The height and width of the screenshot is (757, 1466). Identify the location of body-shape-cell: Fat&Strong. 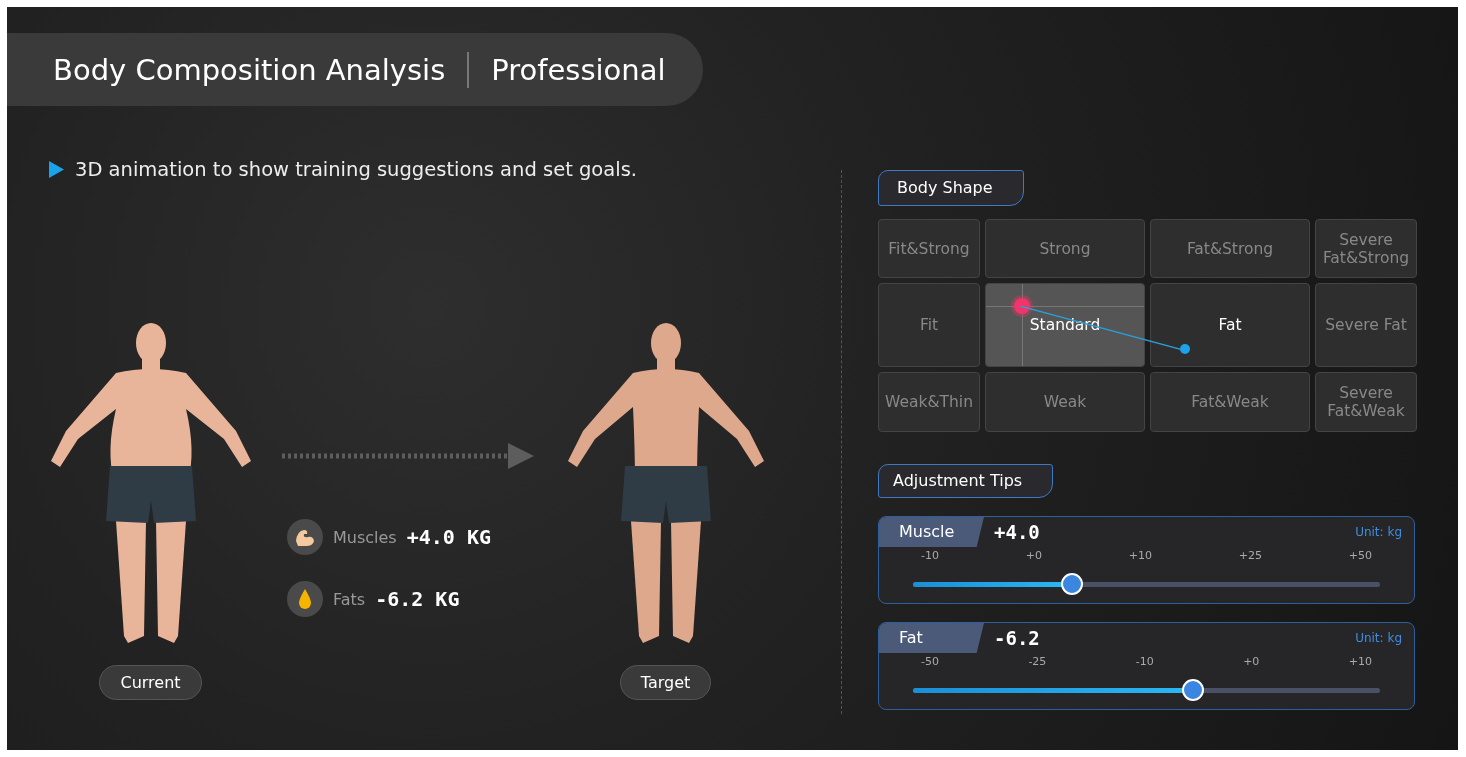
(1230, 248).